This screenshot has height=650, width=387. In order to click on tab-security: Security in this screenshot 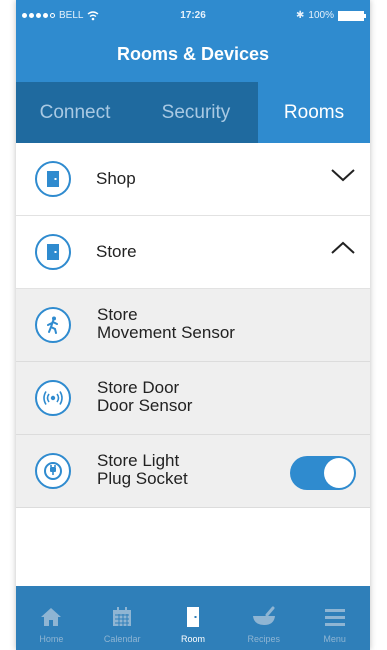, I will do `click(196, 112)`.